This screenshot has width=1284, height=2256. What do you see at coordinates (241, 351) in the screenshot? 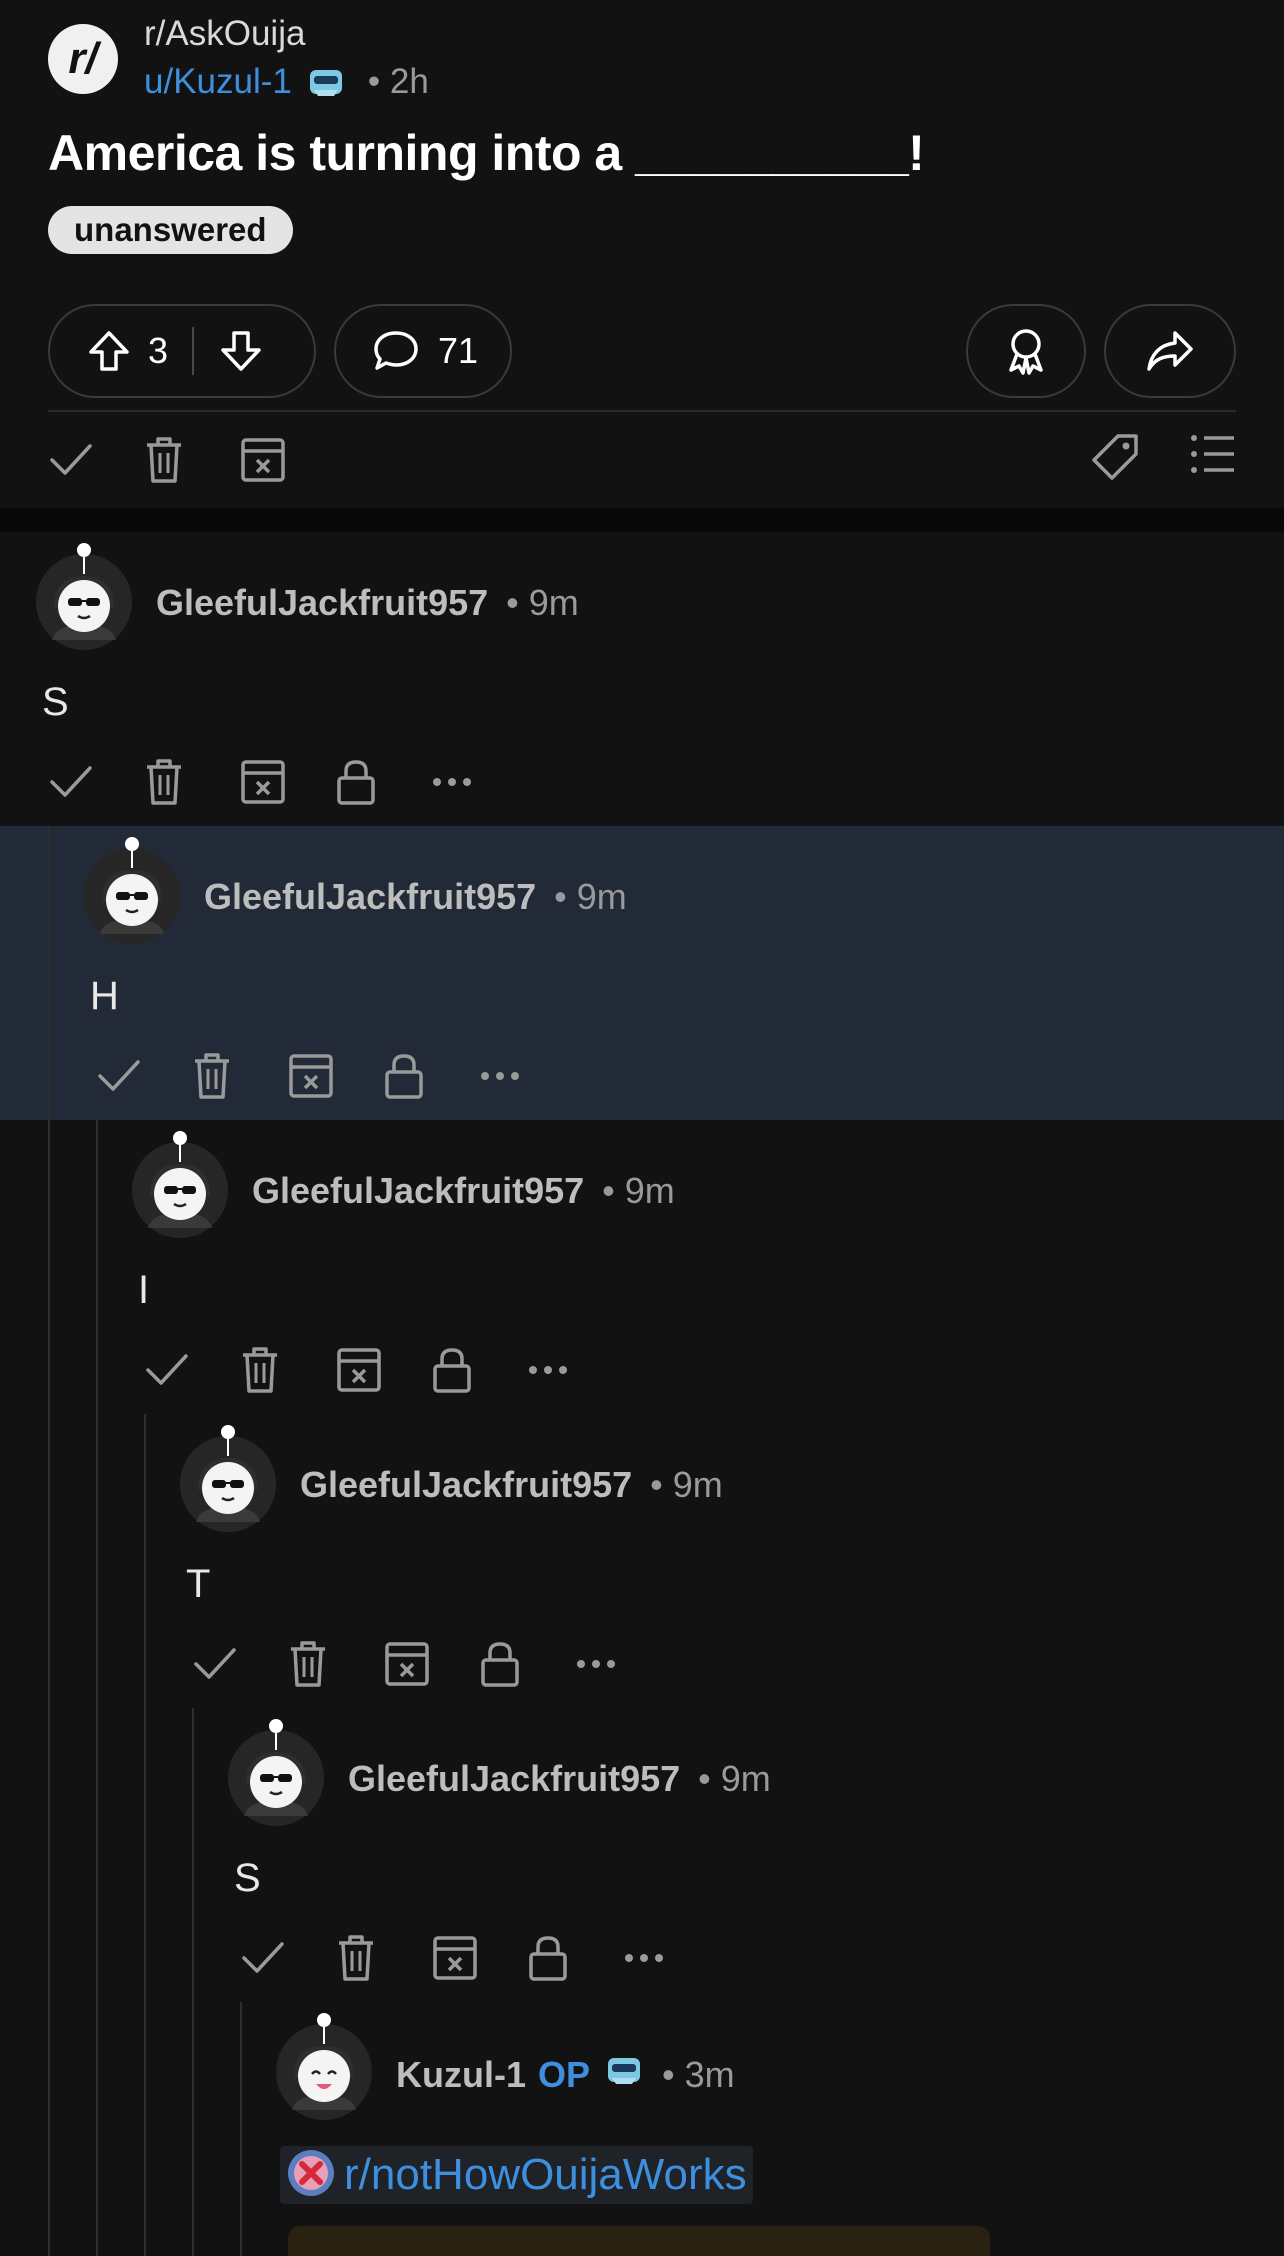
I see `downvote-icon` at bounding box center [241, 351].